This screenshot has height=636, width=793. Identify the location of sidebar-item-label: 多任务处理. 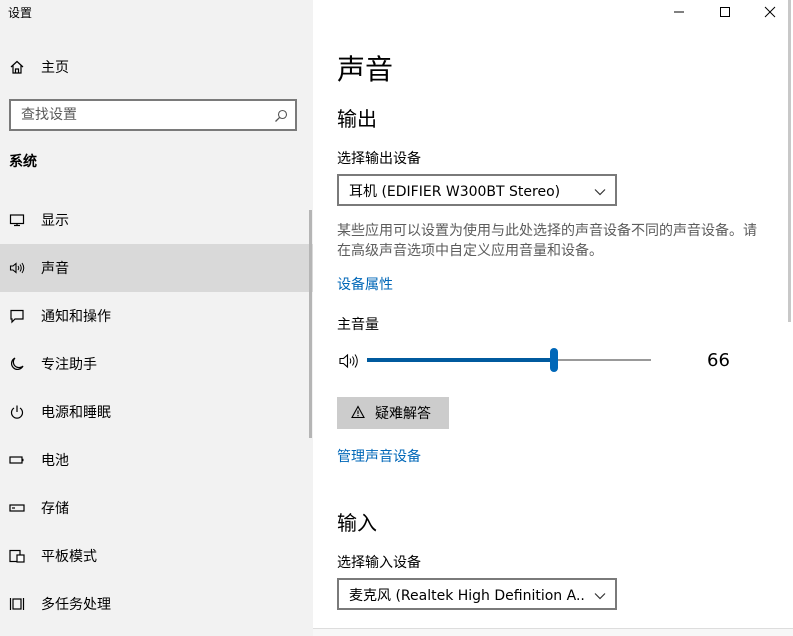
(76, 605).